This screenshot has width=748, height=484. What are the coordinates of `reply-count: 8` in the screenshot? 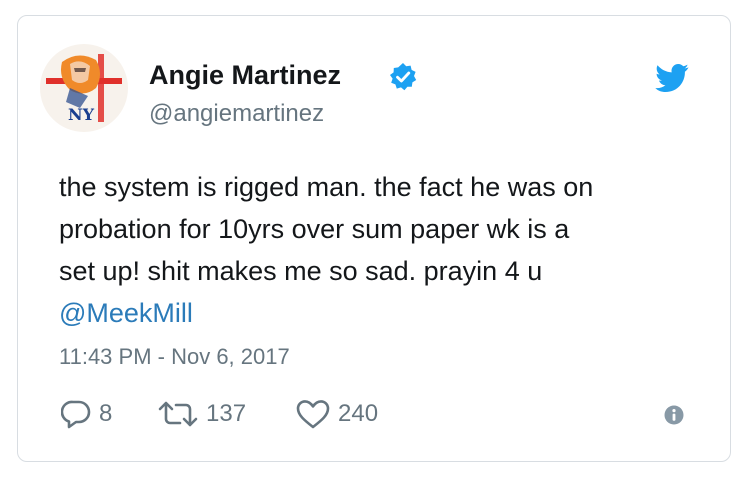 It's located at (106, 413).